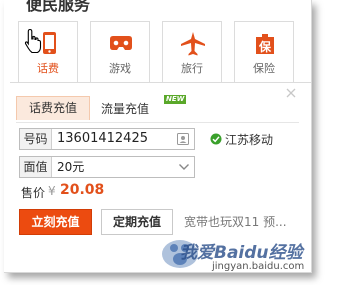 Image resolution: width=345 pixels, height=285 pixels. I want to click on svg-text: 保, so click(265, 46).